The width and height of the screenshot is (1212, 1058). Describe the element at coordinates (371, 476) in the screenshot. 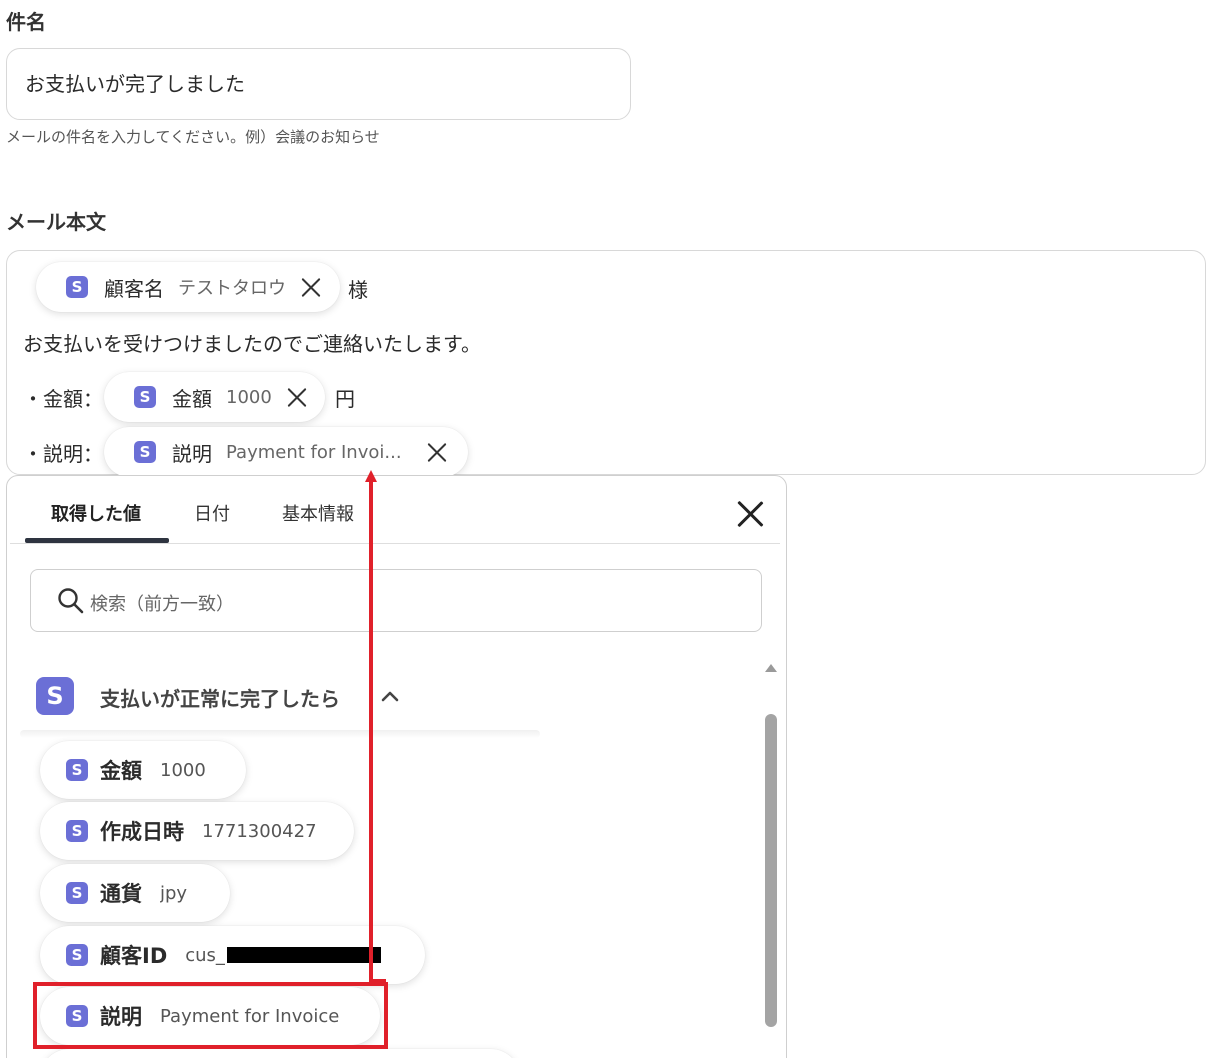

I see `arrow-up-icon` at that location.